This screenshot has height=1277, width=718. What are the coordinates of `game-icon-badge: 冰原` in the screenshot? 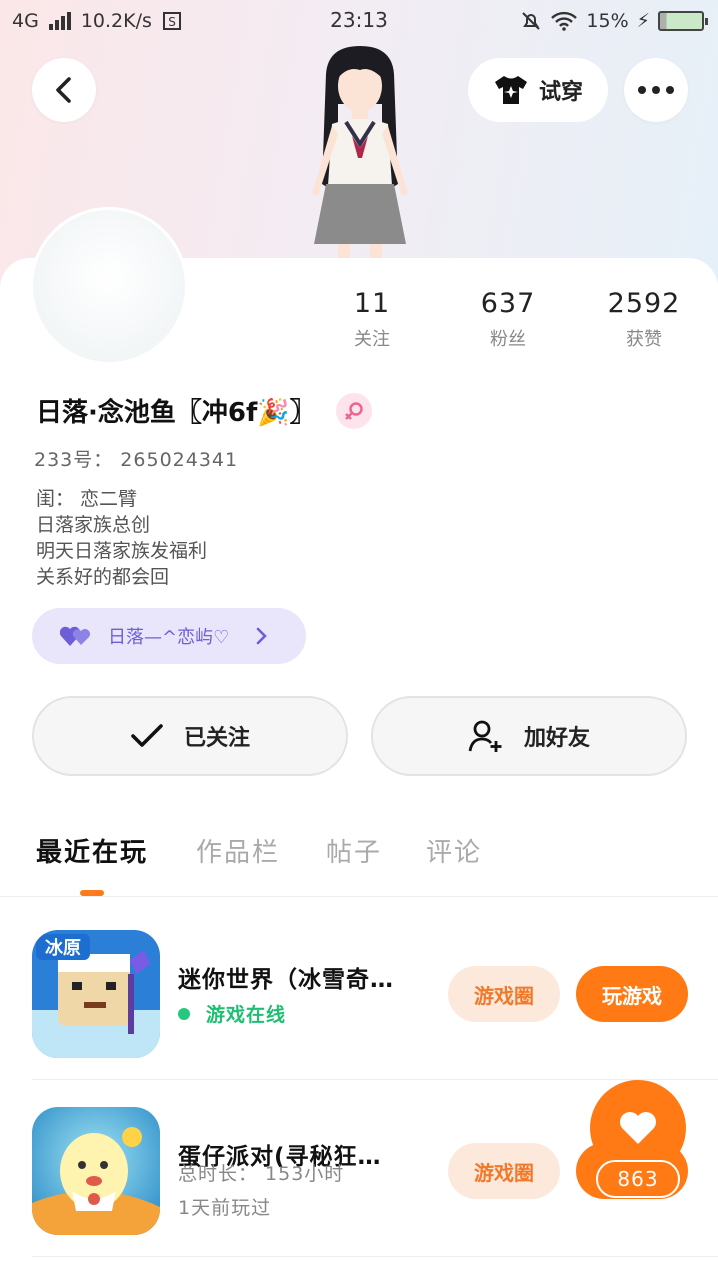 It's located at (63, 948).